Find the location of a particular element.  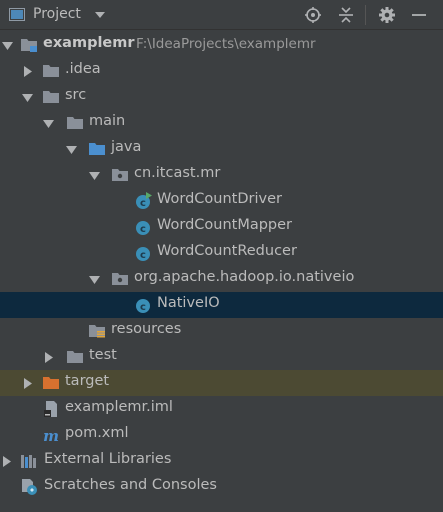

minimize-icon is located at coordinates (419, 15).